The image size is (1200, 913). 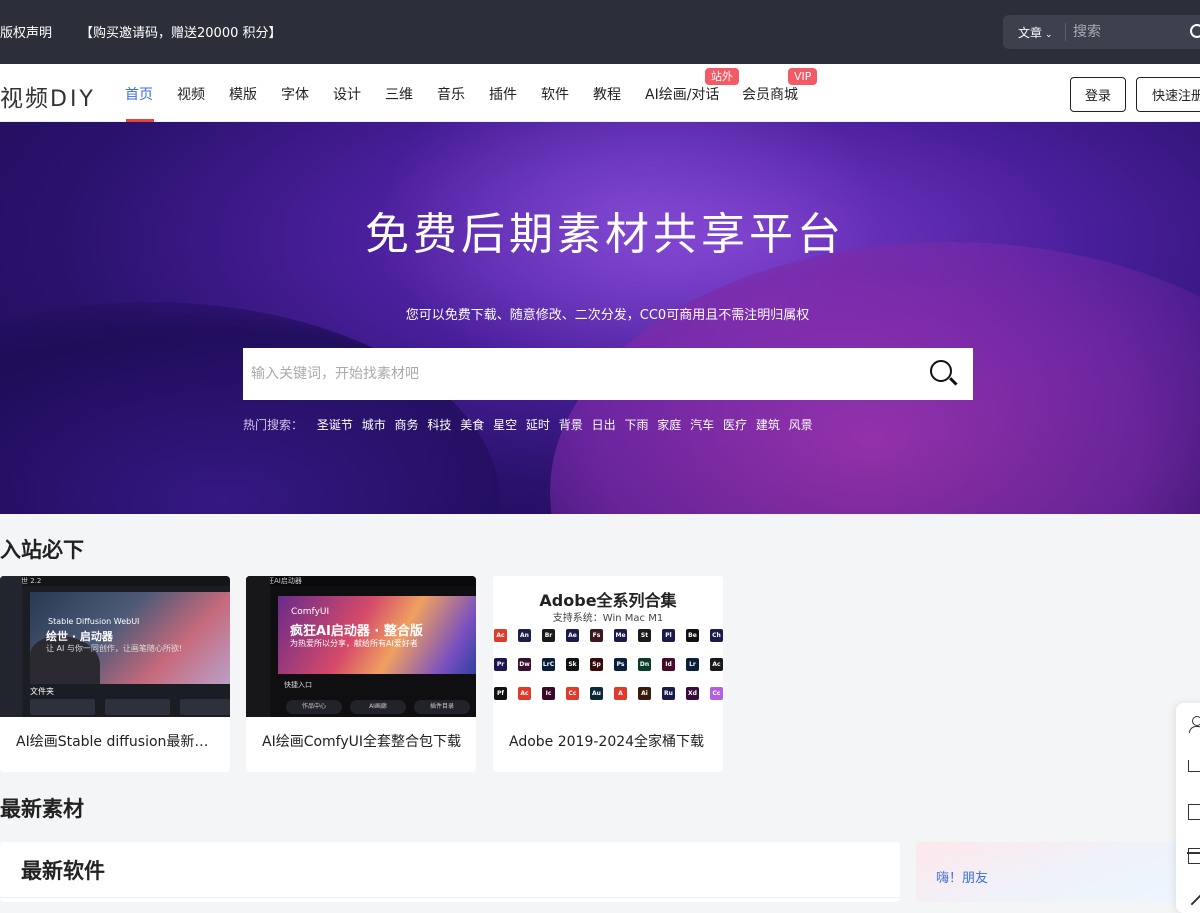 I want to click on adobe-app-icon: Sk, so click(x=572, y=664).